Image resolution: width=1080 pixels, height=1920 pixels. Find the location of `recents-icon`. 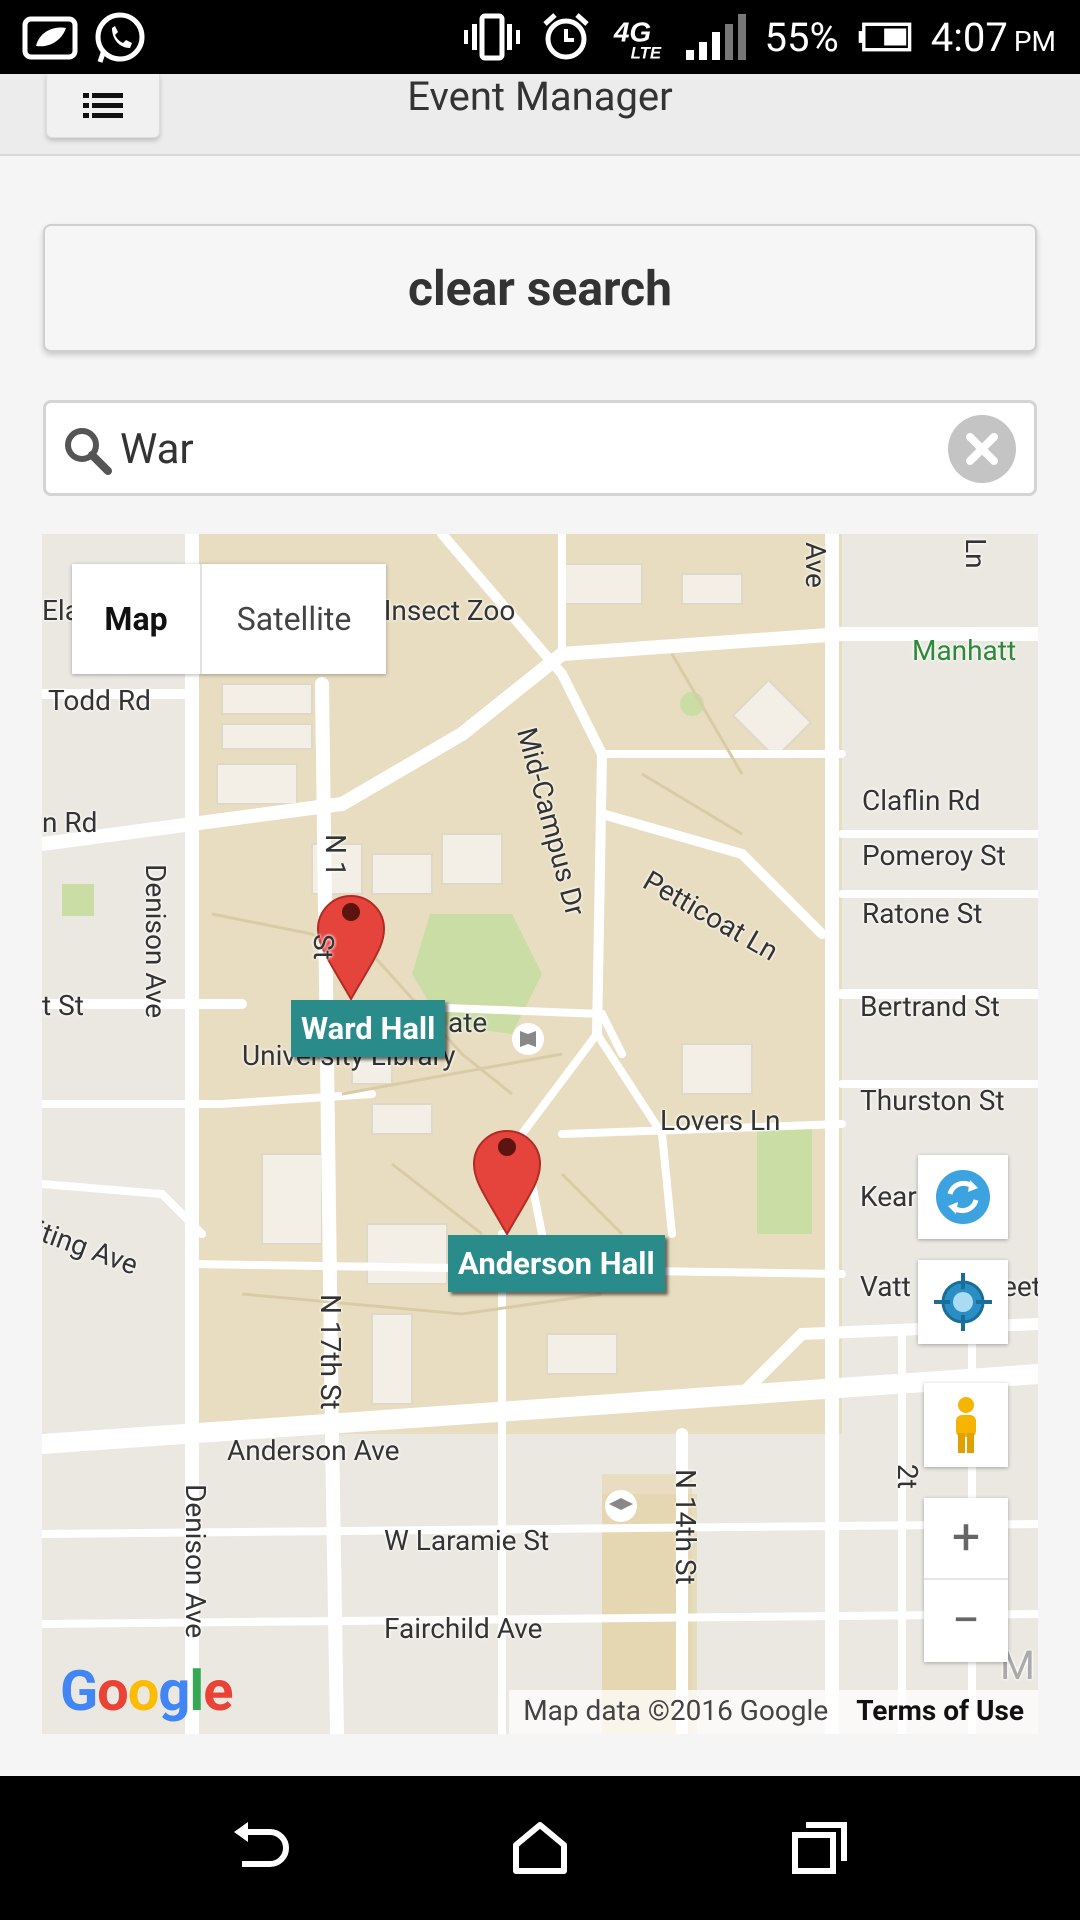

recents-icon is located at coordinates (819, 1848).